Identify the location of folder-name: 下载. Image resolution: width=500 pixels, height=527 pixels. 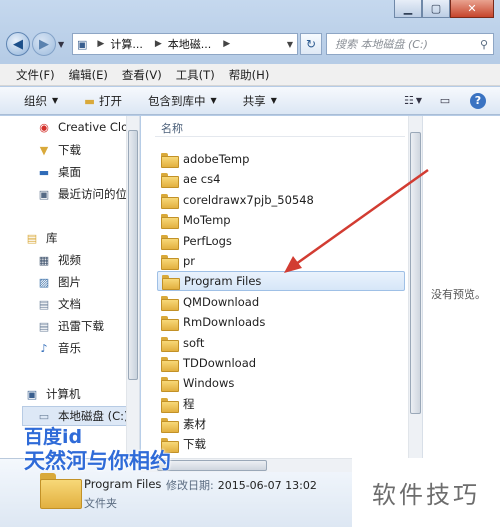
(194, 444).